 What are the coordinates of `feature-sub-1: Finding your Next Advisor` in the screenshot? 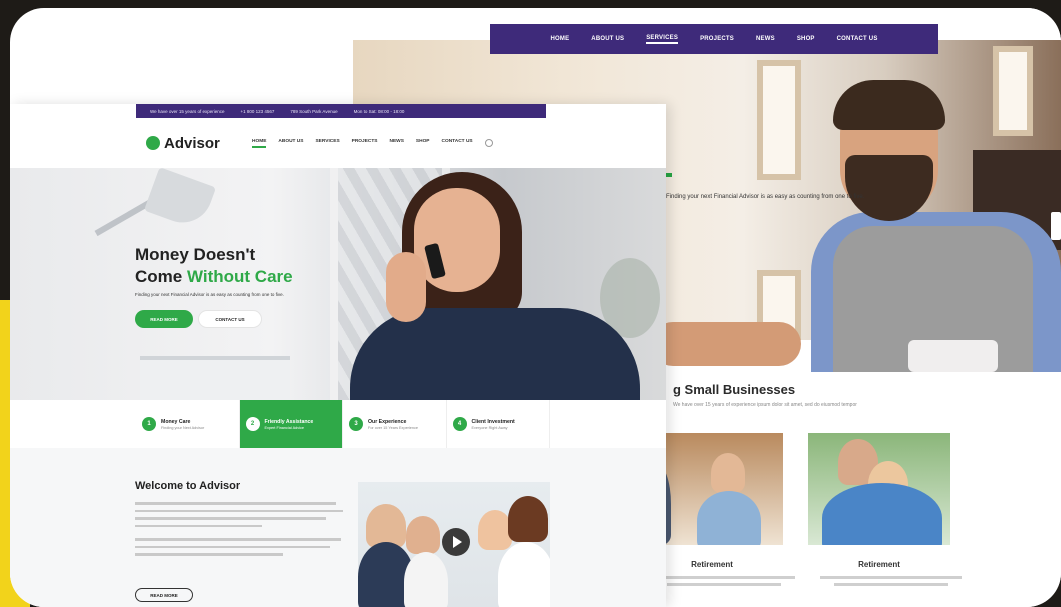 It's located at (183, 427).